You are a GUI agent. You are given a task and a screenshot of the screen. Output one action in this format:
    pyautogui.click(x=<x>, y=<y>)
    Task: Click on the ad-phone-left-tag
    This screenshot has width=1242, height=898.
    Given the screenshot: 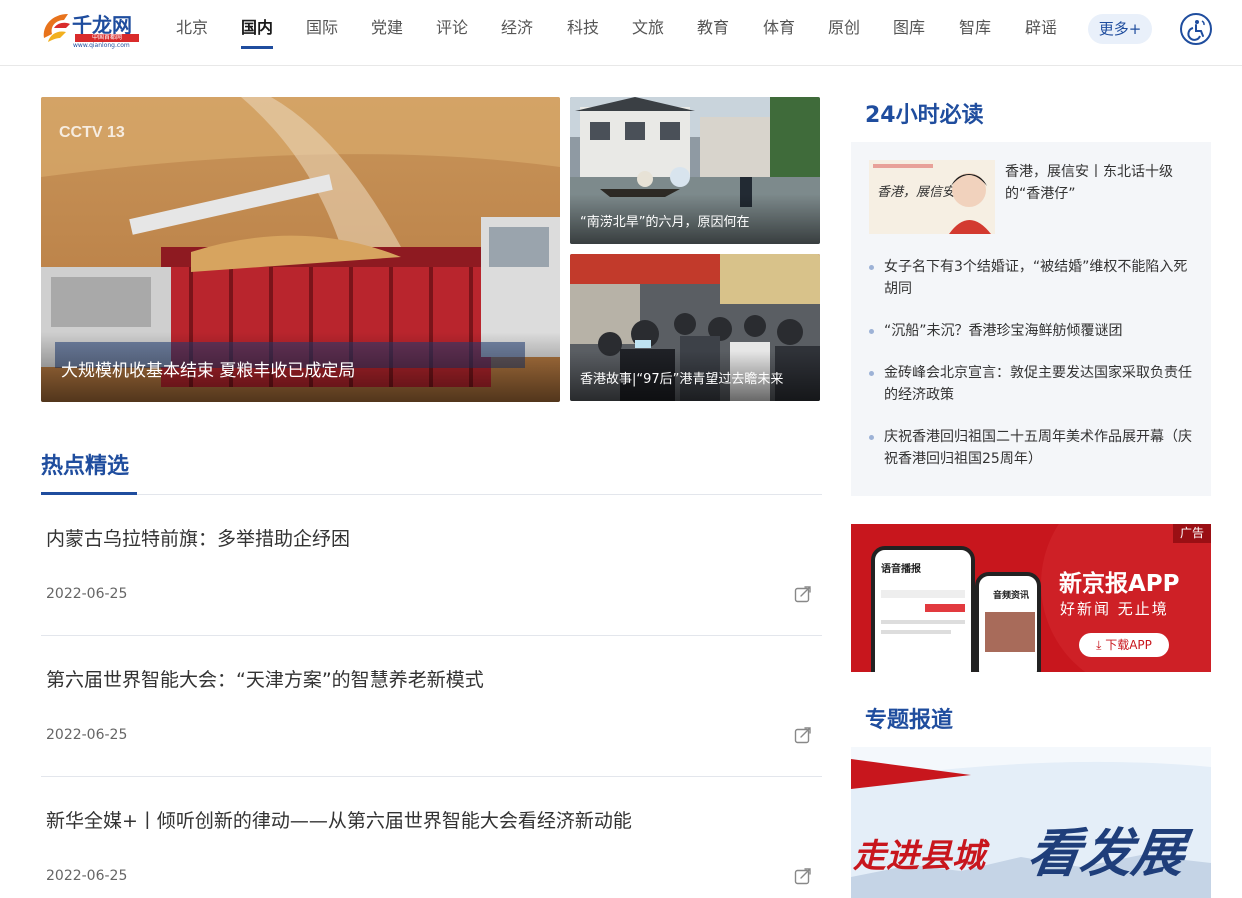 What is the action you would take?
    pyautogui.click(x=945, y=608)
    